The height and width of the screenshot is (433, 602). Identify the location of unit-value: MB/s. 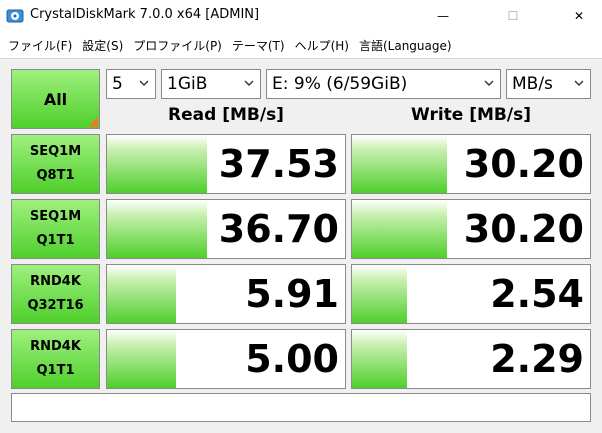
(532, 84).